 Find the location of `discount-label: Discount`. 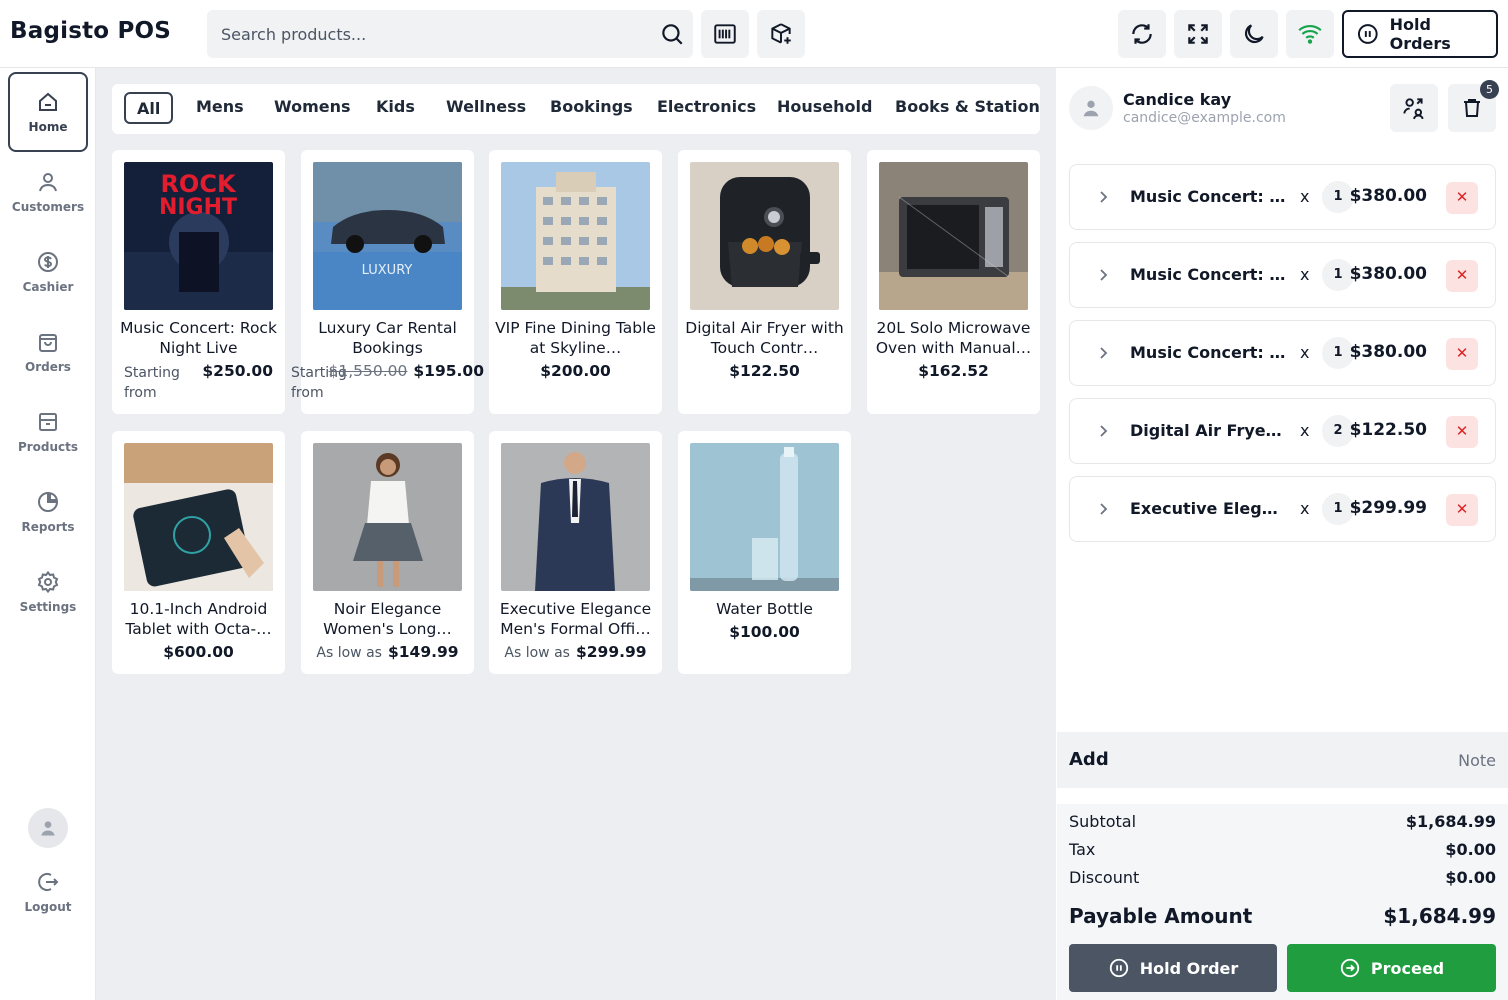

discount-label: Discount is located at coordinates (1104, 877).